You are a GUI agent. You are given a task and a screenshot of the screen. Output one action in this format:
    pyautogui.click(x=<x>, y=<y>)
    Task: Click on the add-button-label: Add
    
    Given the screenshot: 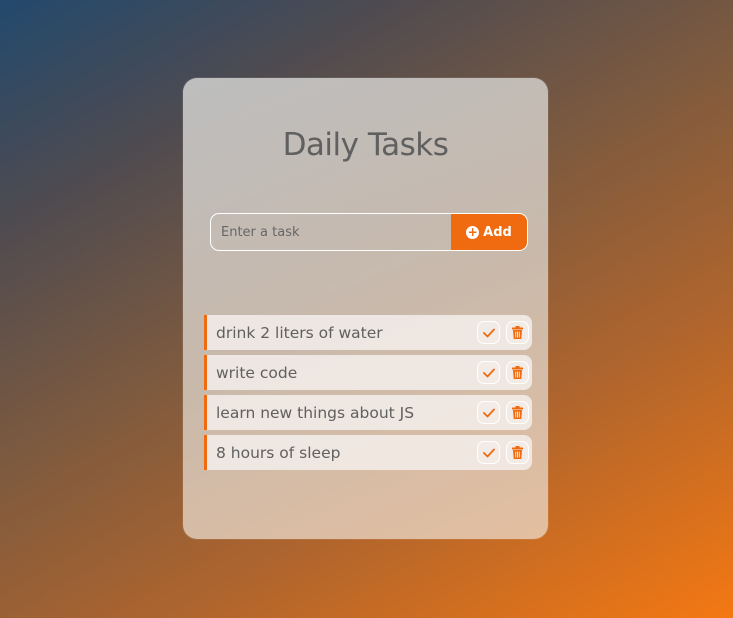 What is the action you would take?
    pyautogui.click(x=497, y=232)
    